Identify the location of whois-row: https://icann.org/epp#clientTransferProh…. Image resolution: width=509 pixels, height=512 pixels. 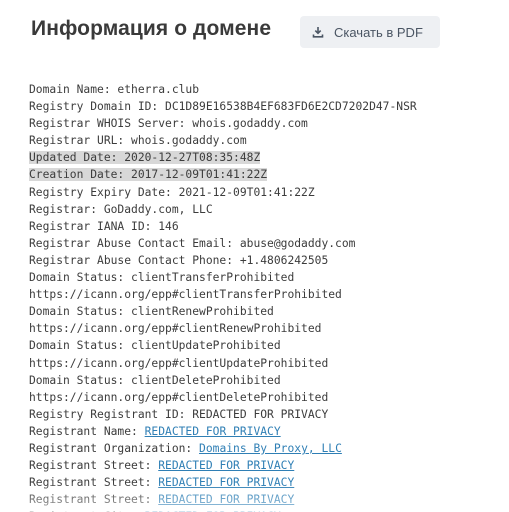
(264, 294).